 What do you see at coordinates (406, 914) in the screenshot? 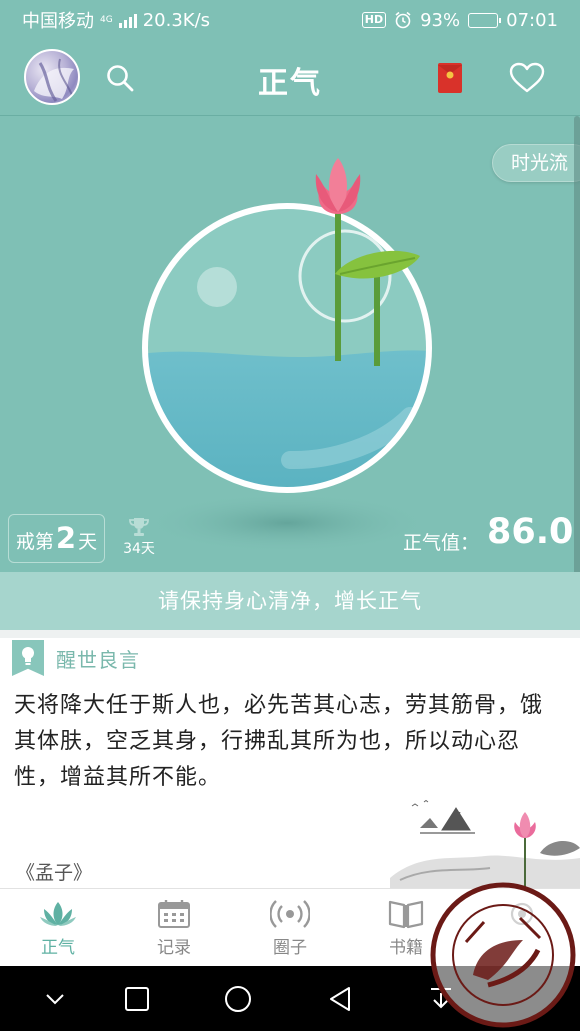
I see `book-icon` at bounding box center [406, 914].